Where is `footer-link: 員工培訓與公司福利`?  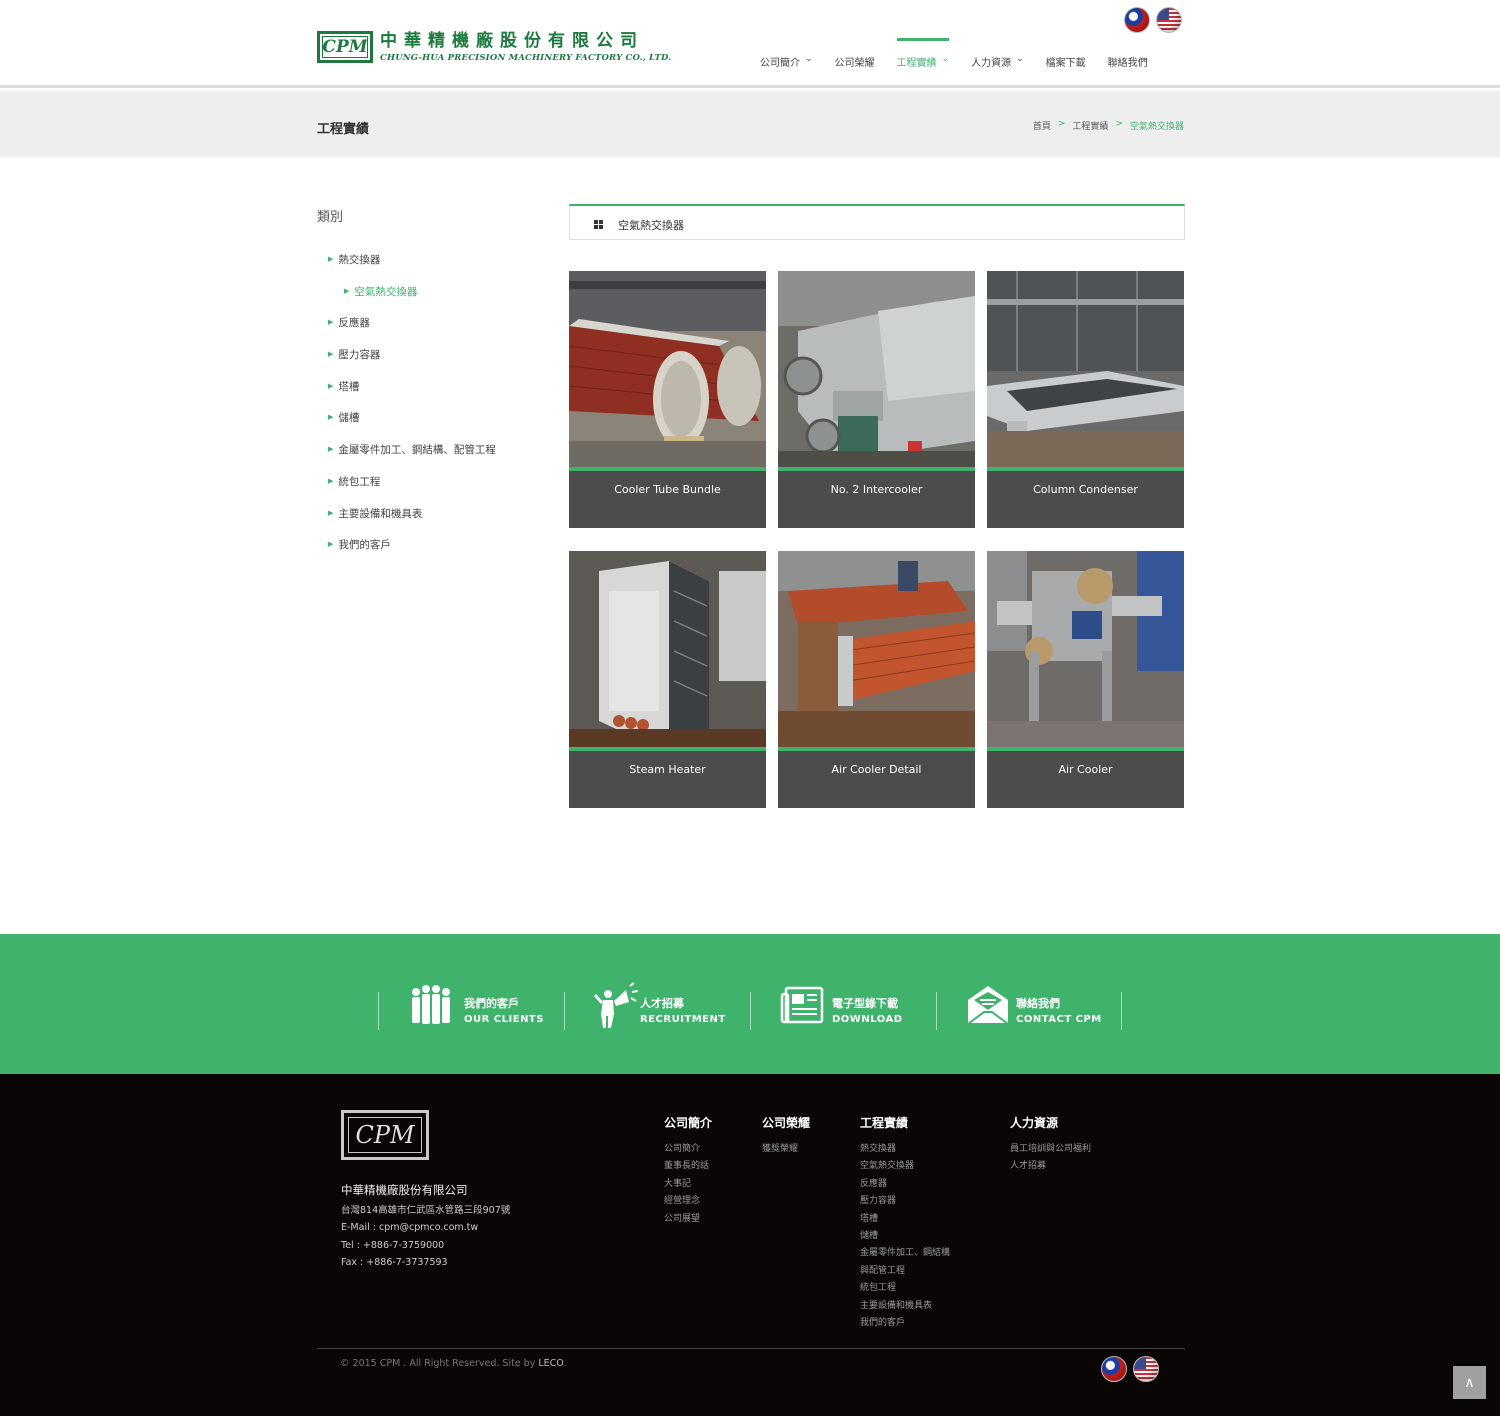 footer-link: 員工培訓與公司福利 is located at coordinates (1050, 1149).